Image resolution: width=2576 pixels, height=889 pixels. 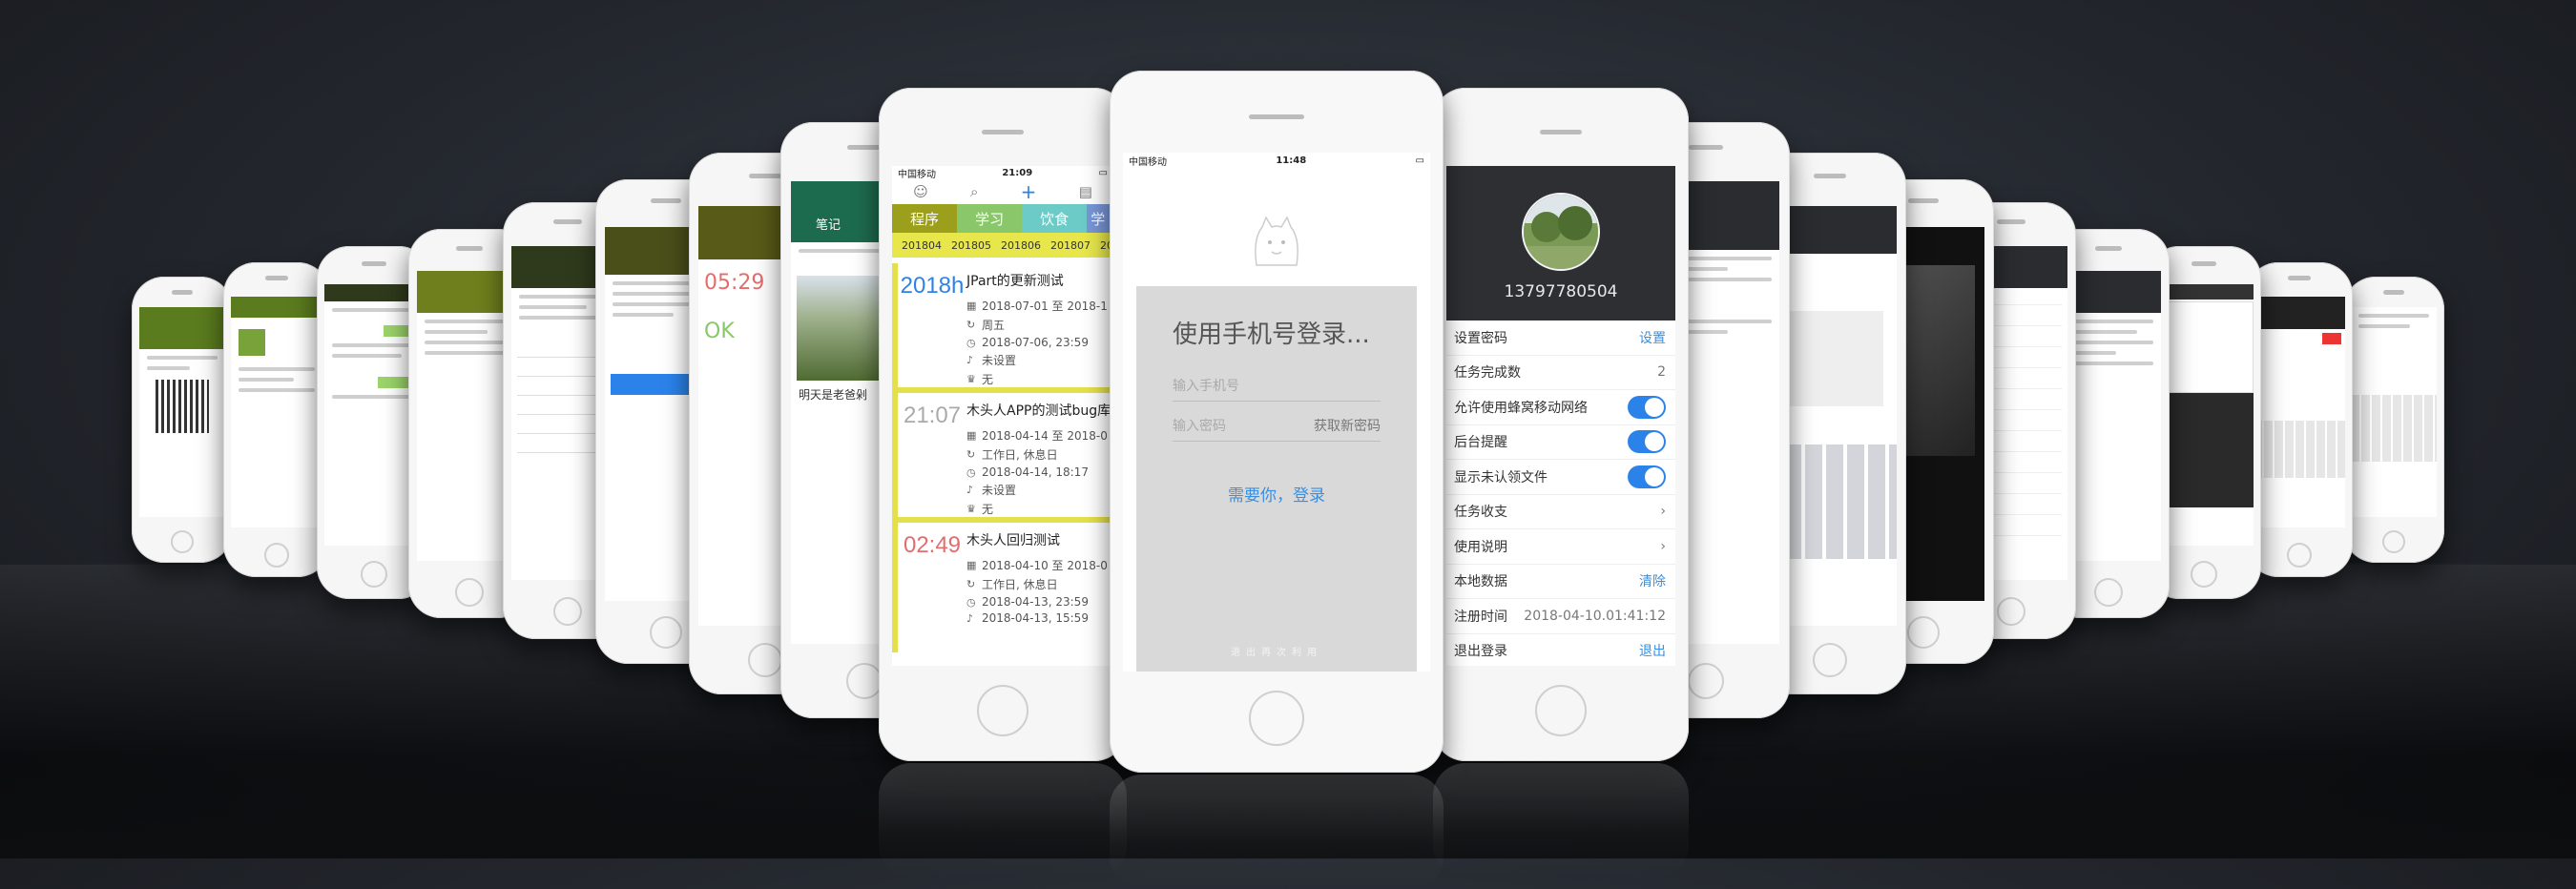 What do you see at coordinates (1661, 373) in the screenshot?
I see `settings-value: 2` at bounding box center [1661, 373].